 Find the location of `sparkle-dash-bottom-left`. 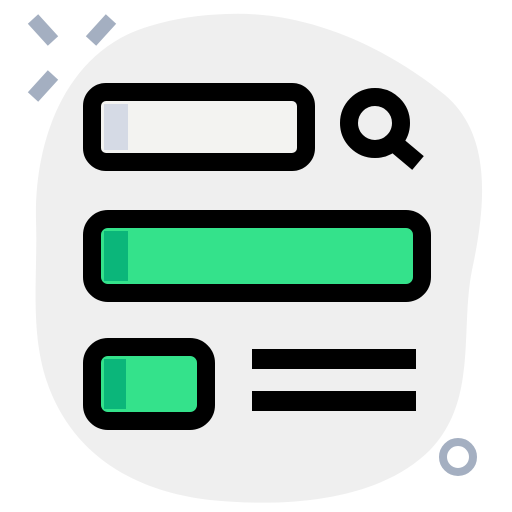

sparkle-dash-bottom-left is located at coordinates (43, 86).